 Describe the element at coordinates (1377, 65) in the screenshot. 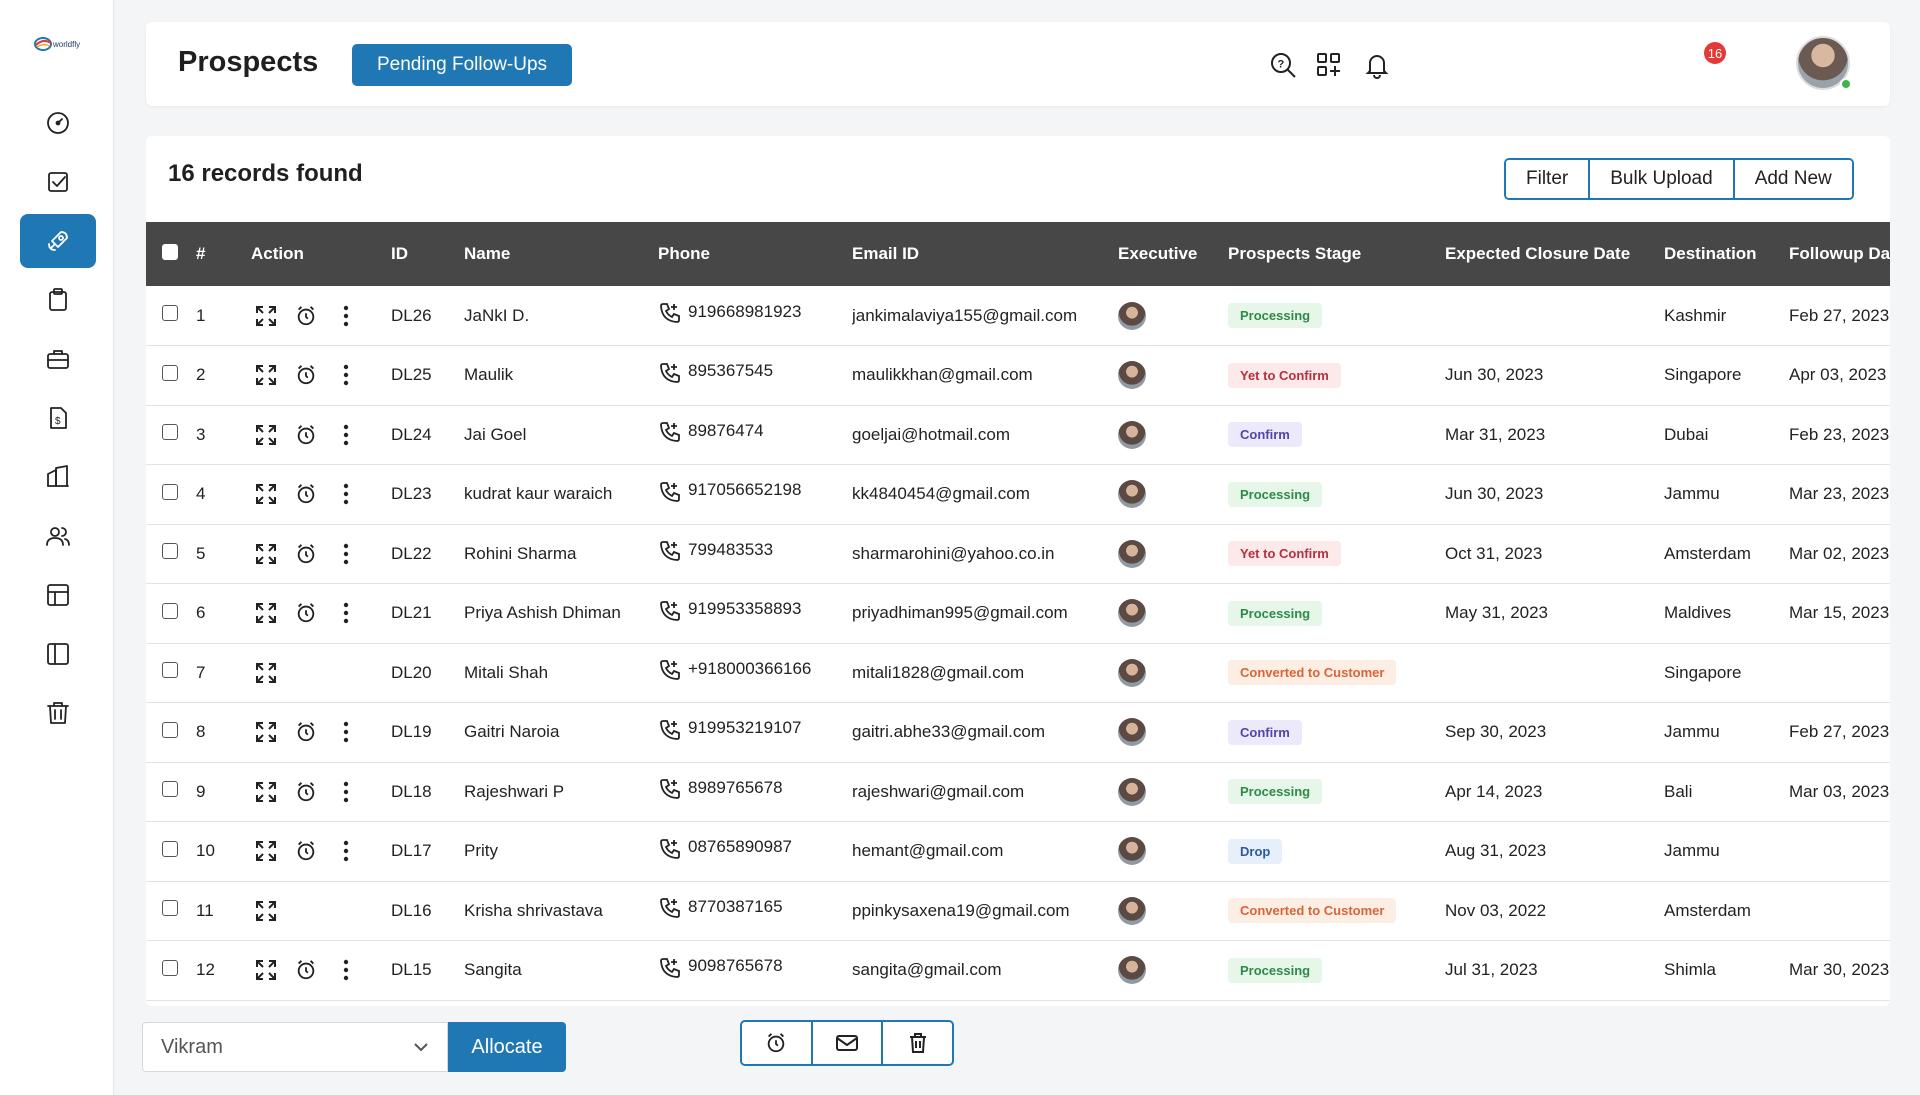

I see `notification-bell-icon` at that location.